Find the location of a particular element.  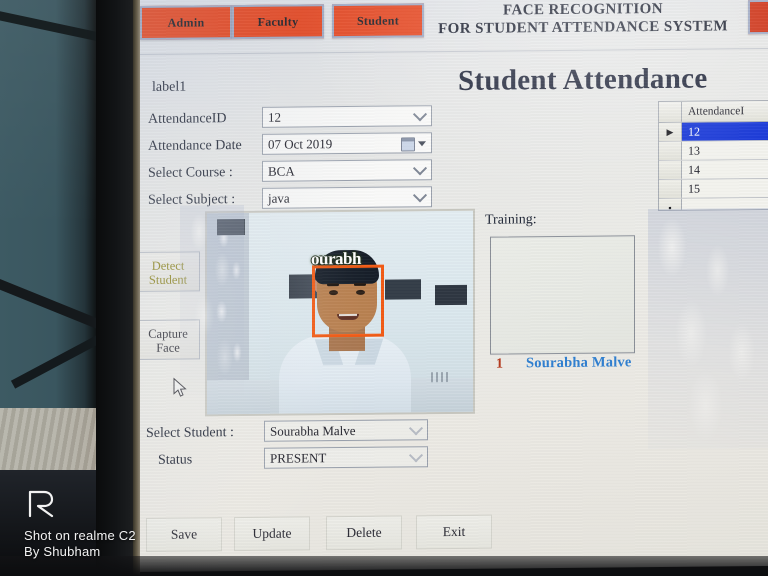

wall-socket is located at coordinates (441, 377).